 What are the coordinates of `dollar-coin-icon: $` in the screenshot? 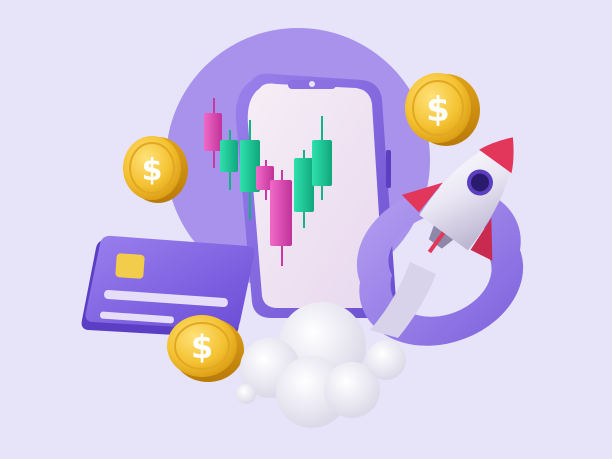 It's located at (155, 169).